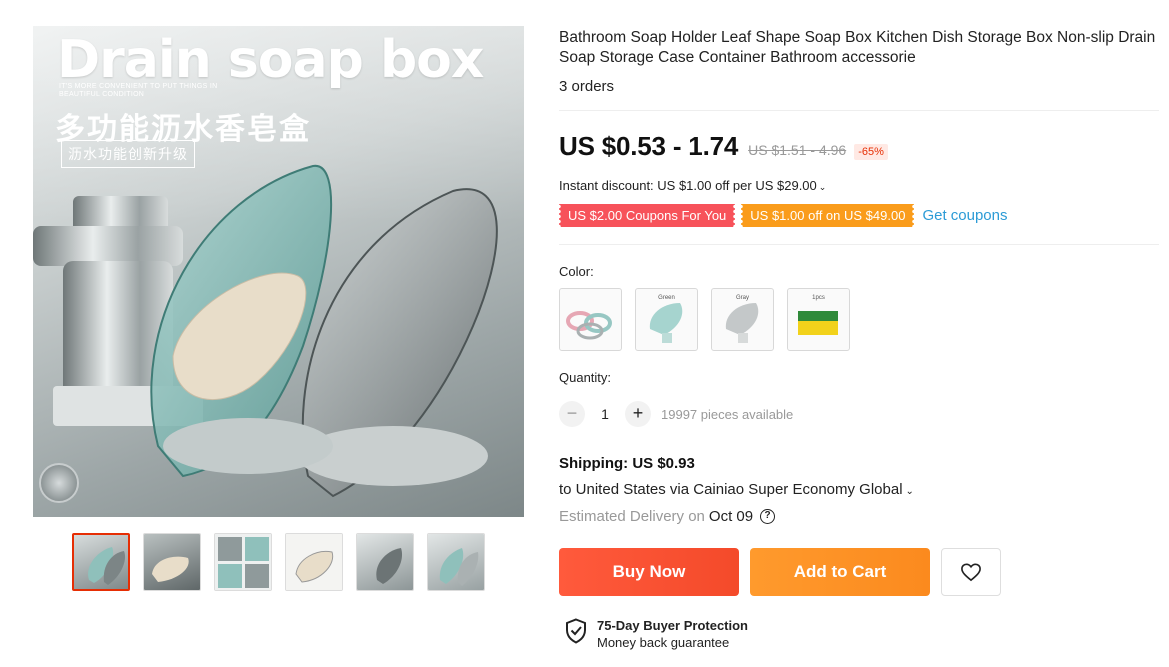 Image resolution: width=1169 pixels, height=667 pixels. Describe the element at coordinates (632, 516) in the screenshot. I see `delivery-label: Estimated Delivery on` at that location.